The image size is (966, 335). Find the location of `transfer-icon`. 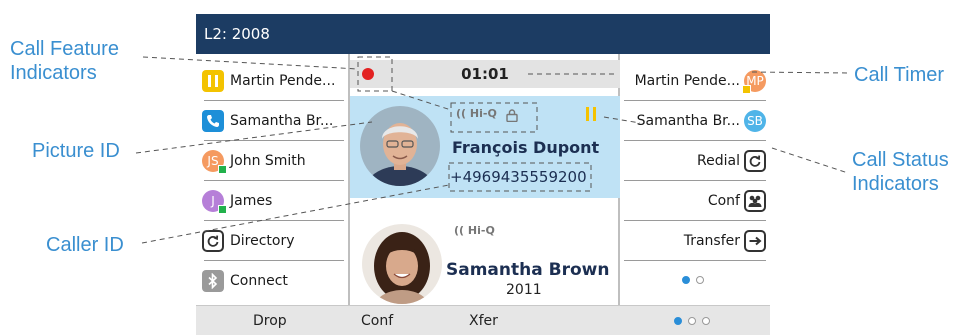

transfer-icon is located at coordinates (755, 241).